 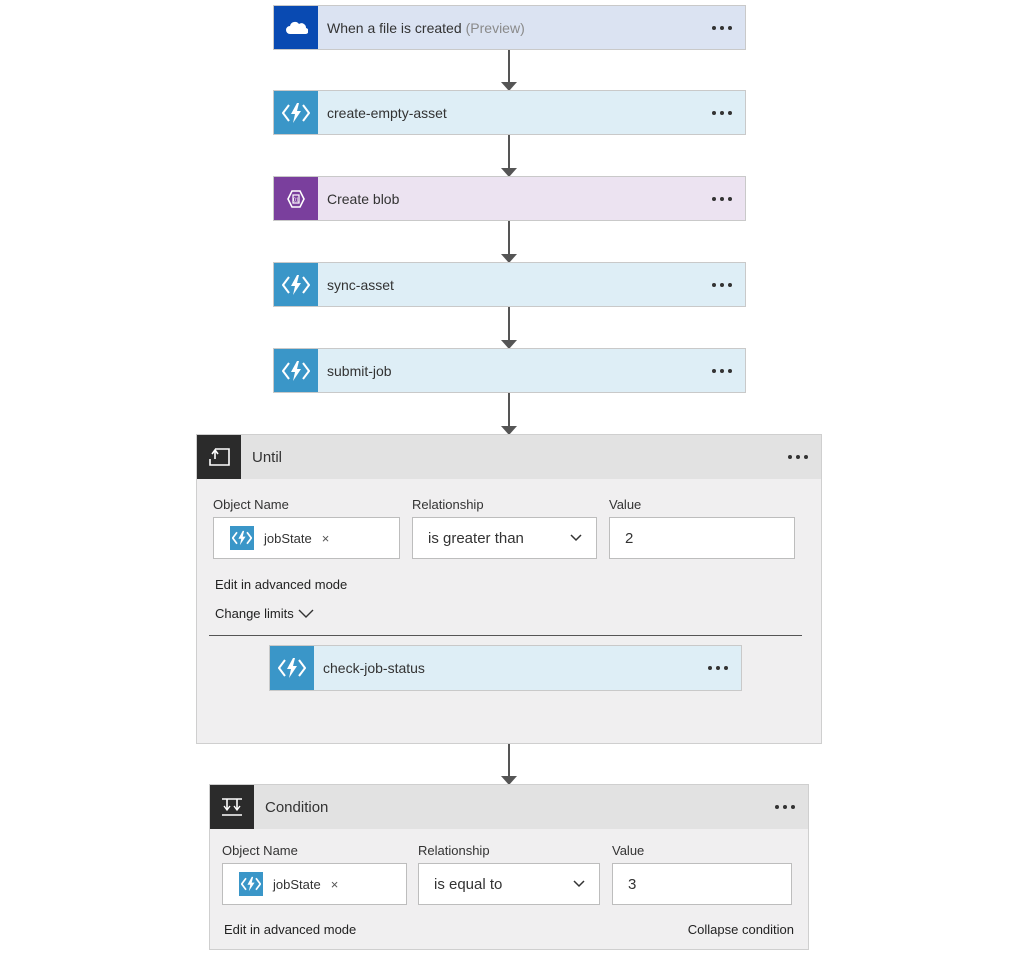 What do you see at coordinates (632, 884) in the screenshot?
I see `value-text: 3` at bounding box center [632, 884].